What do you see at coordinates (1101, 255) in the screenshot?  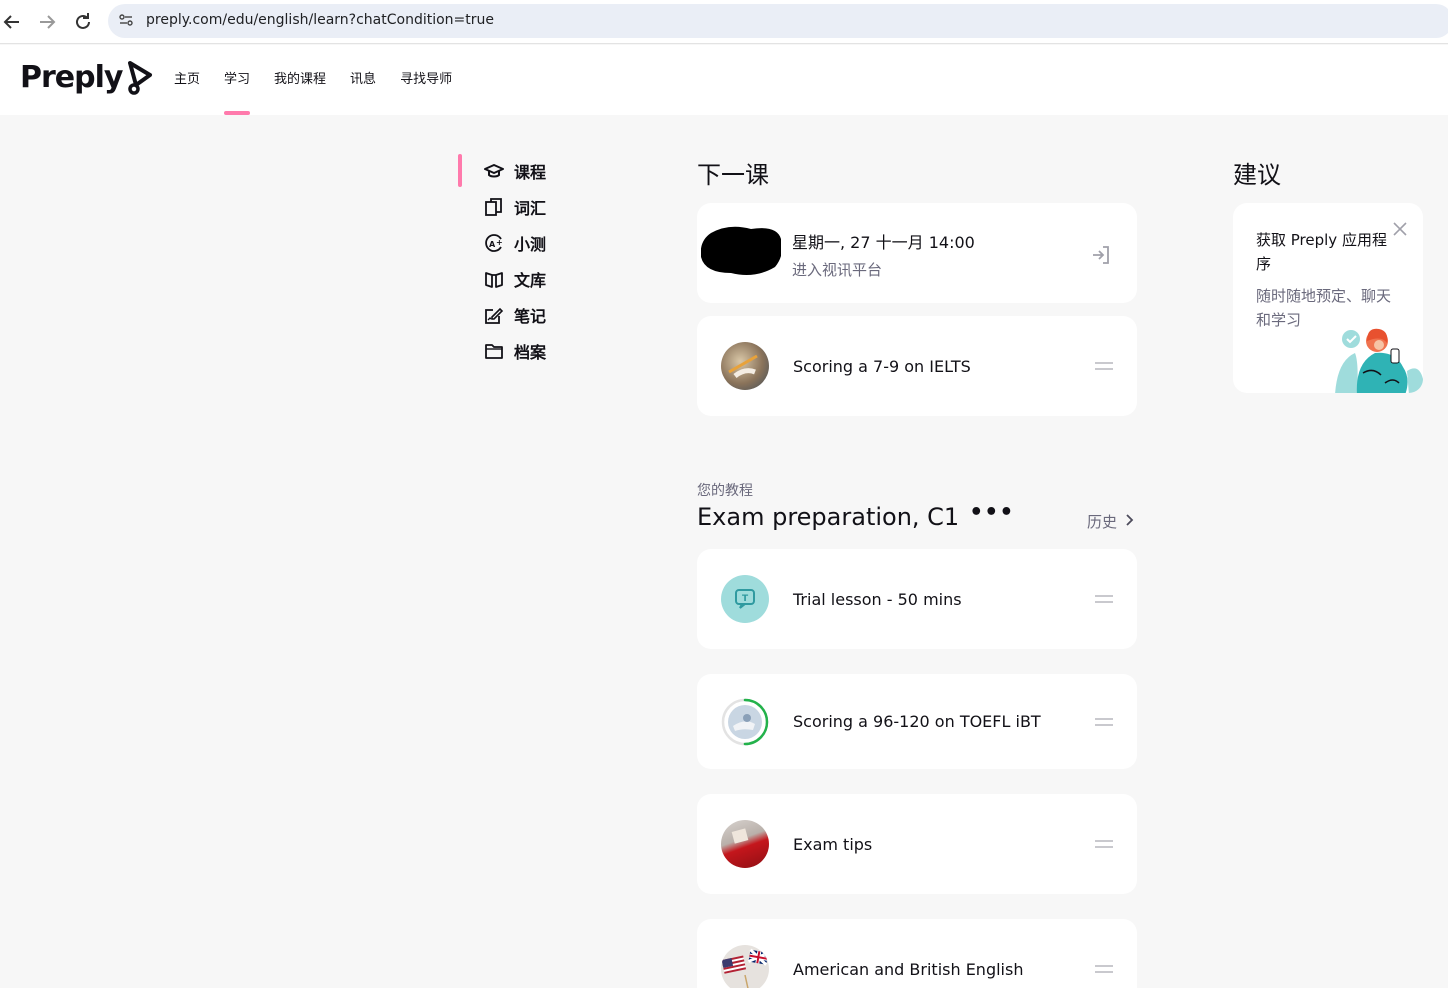 I see `enter-icon` at bounding box center [1101, 255].